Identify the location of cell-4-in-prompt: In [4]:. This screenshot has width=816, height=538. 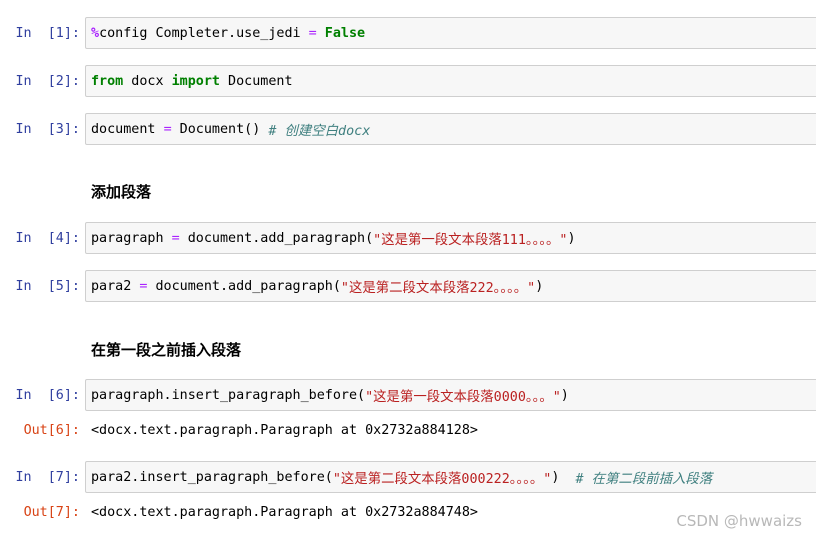
(48, 238).